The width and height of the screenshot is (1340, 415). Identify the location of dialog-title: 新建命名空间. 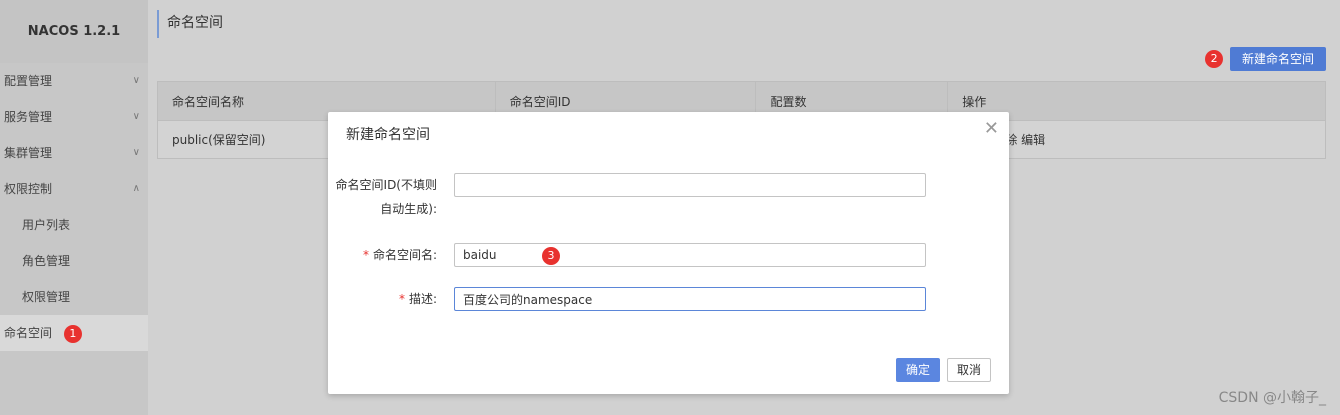
(388, 135).